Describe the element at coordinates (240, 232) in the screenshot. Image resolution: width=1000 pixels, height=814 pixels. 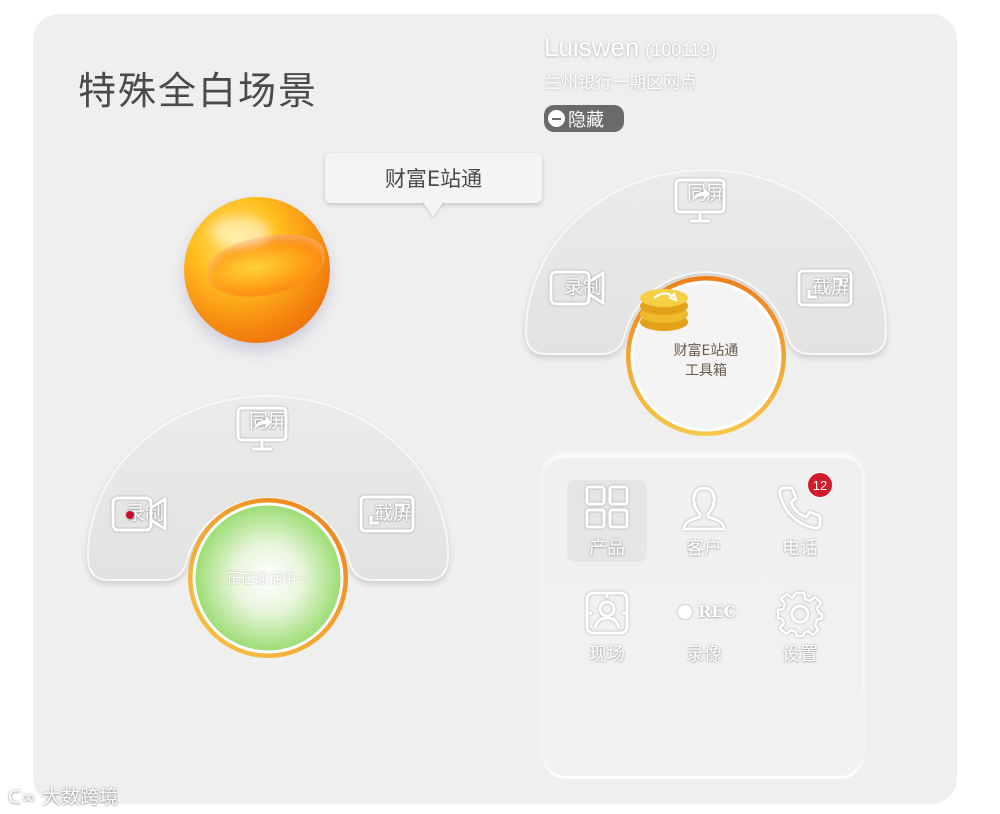
I see `logo-shine` at that location.